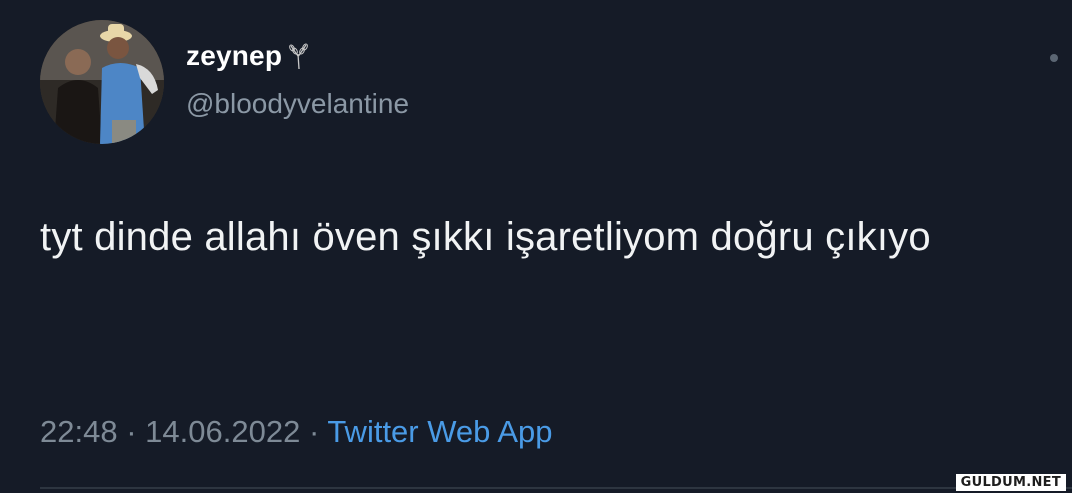 Image resolution: width=1072 pixels, height=493 pixels. I want to click on more-options-icon, so click(1054, 58).